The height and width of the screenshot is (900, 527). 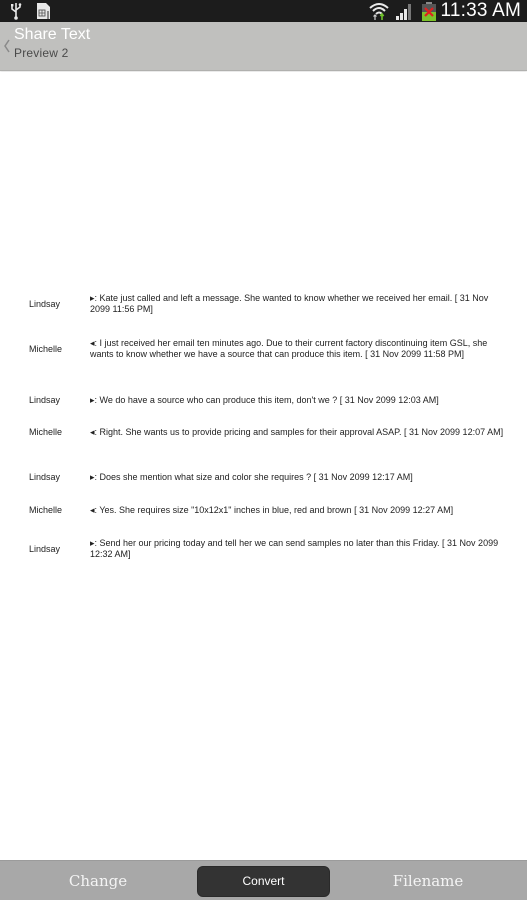 I want to click on battery-icon, so click(x=429, y=11).